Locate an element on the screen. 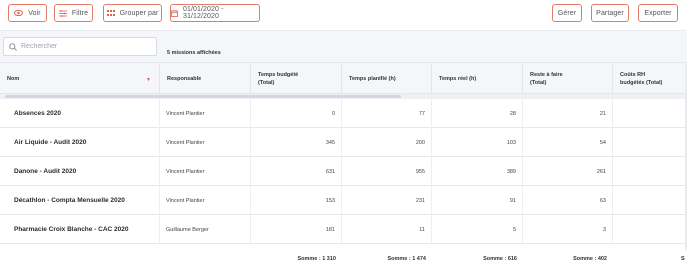 This screenshot has height=265, width=687. voir-label: Voir is located at coordinates (34, 13).